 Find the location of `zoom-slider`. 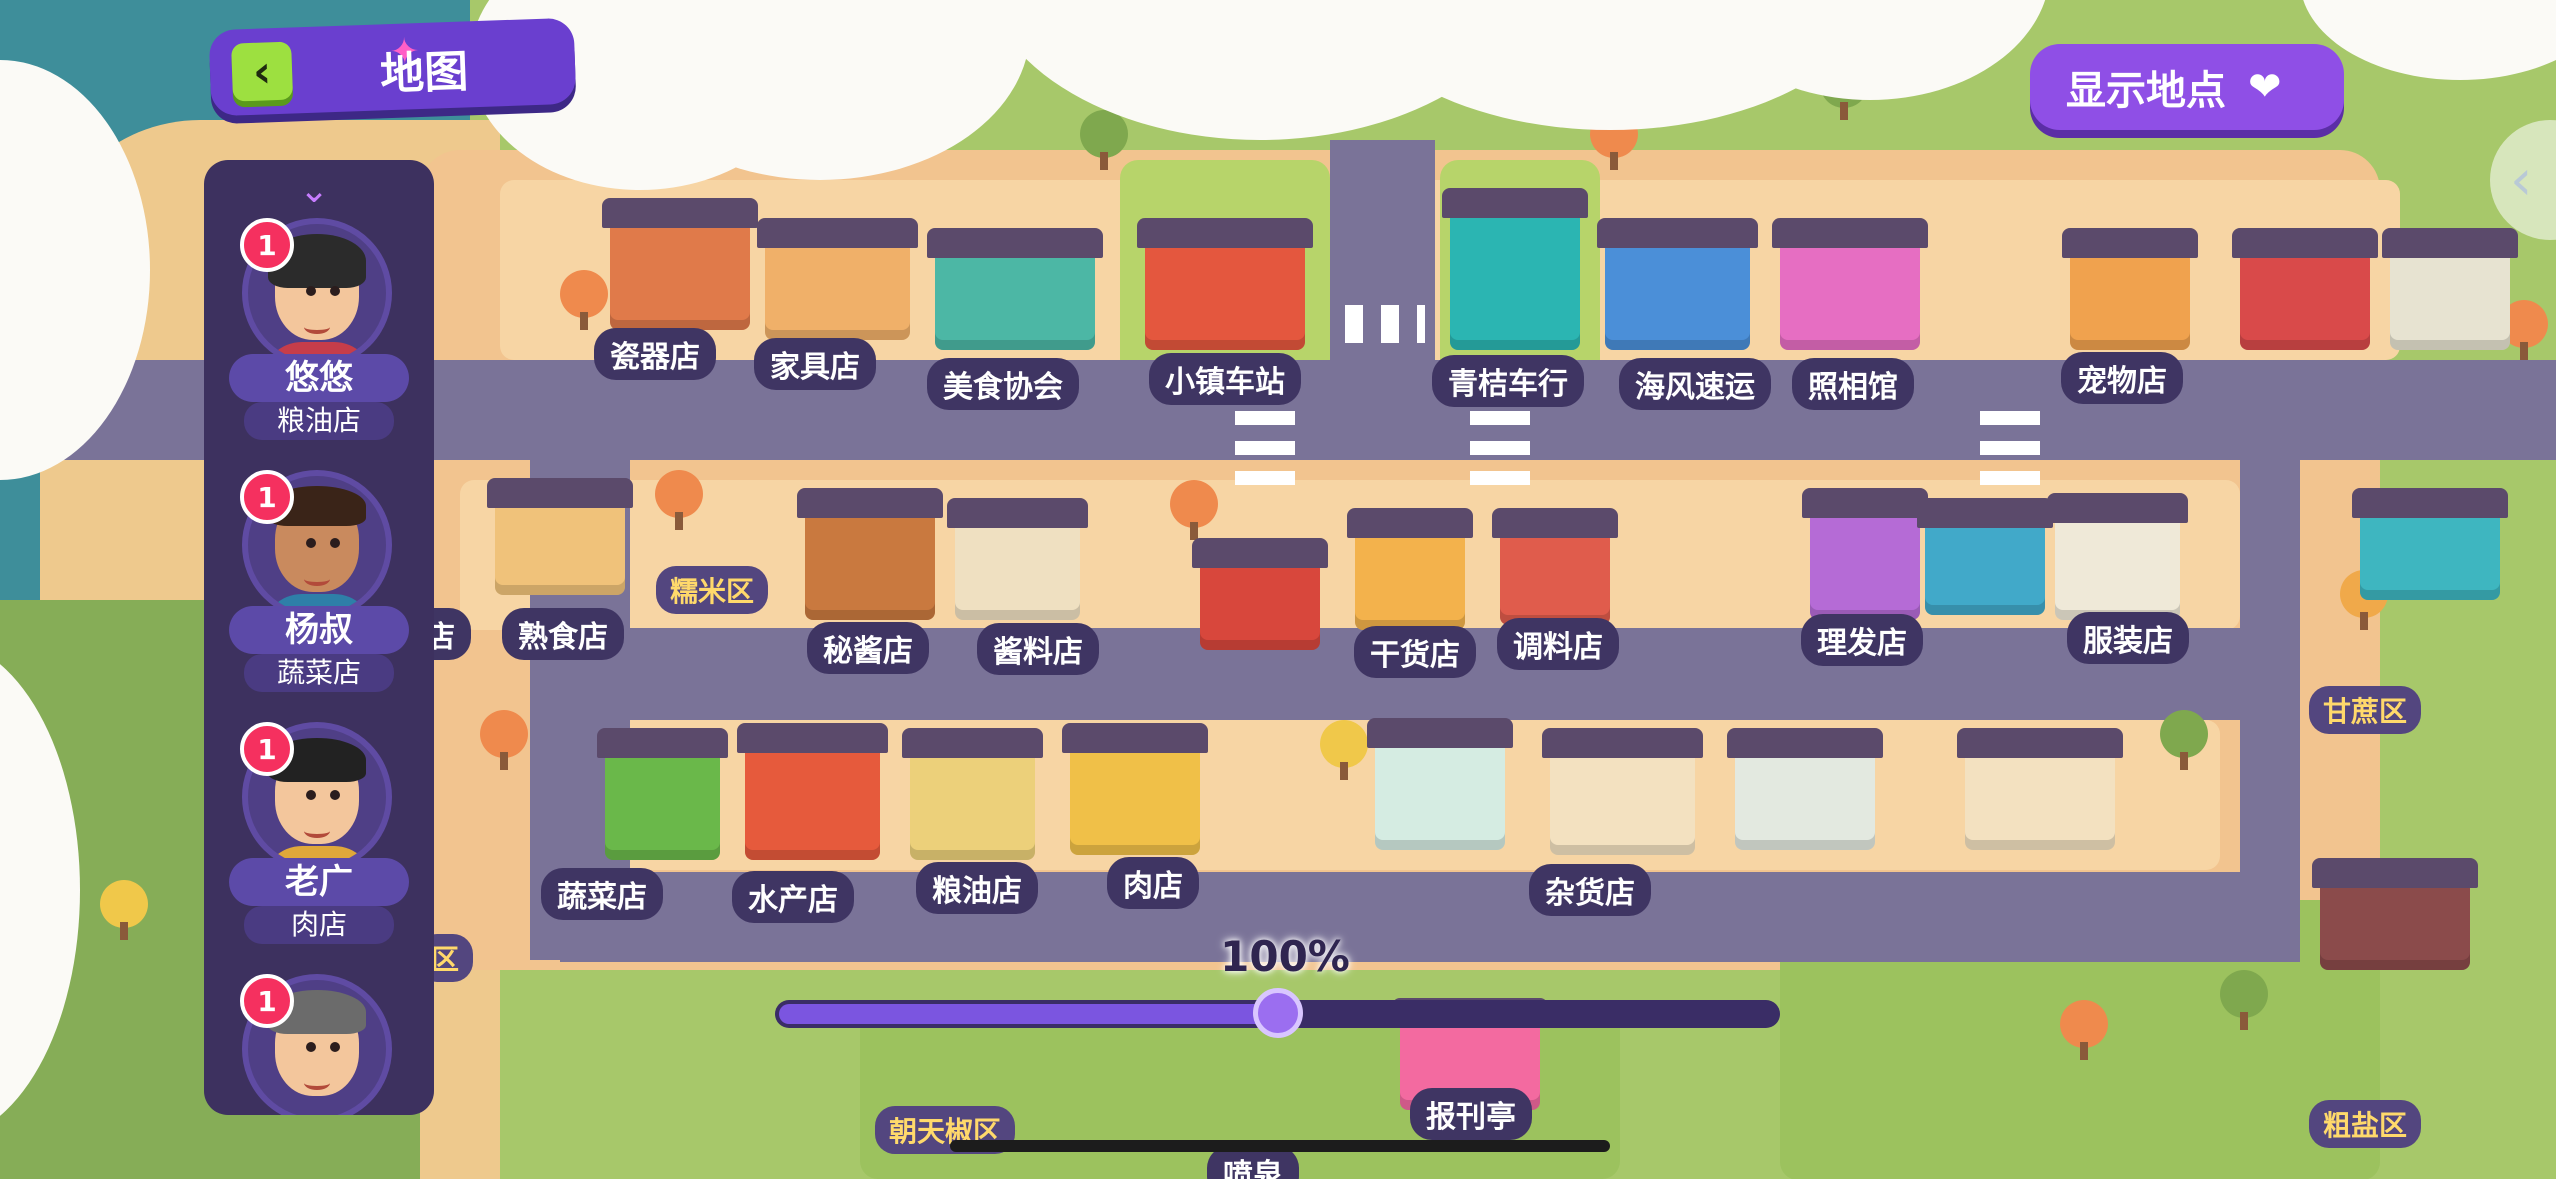

zoom-slider is located at coordinates (1277, 1013).